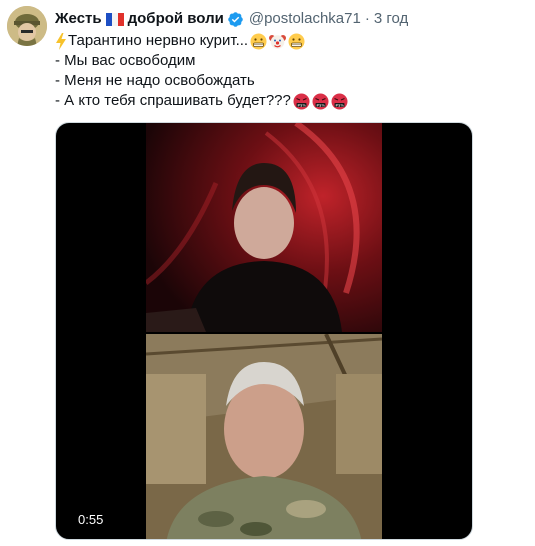 This screenshot has width=535, height=546. I want to click on author-handle: @postolachka71, so click(305, 19).